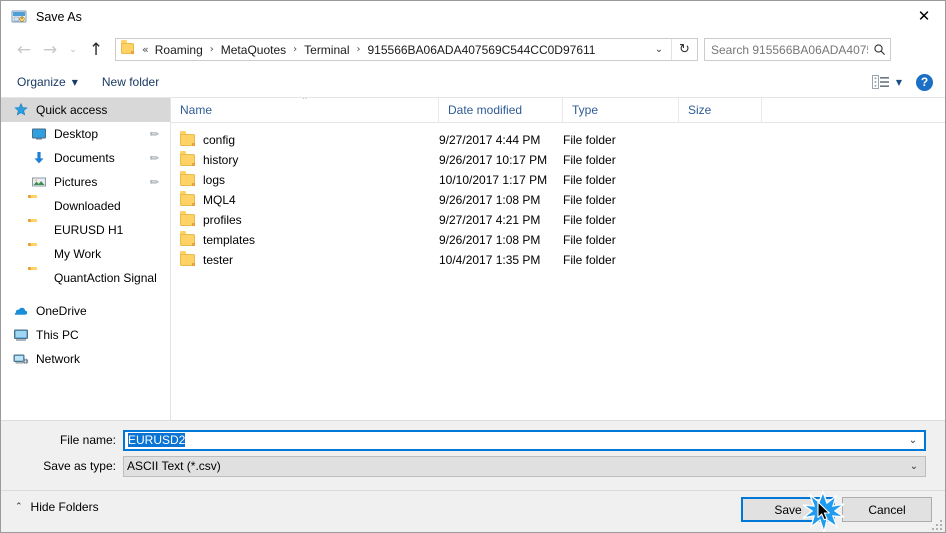 This screenshot has height=533, width=946. What do you see at coordinates (899, 82) in the screenshot?
I see `view-chevron-down-icon: ▼` at bounding box center [899, 82].